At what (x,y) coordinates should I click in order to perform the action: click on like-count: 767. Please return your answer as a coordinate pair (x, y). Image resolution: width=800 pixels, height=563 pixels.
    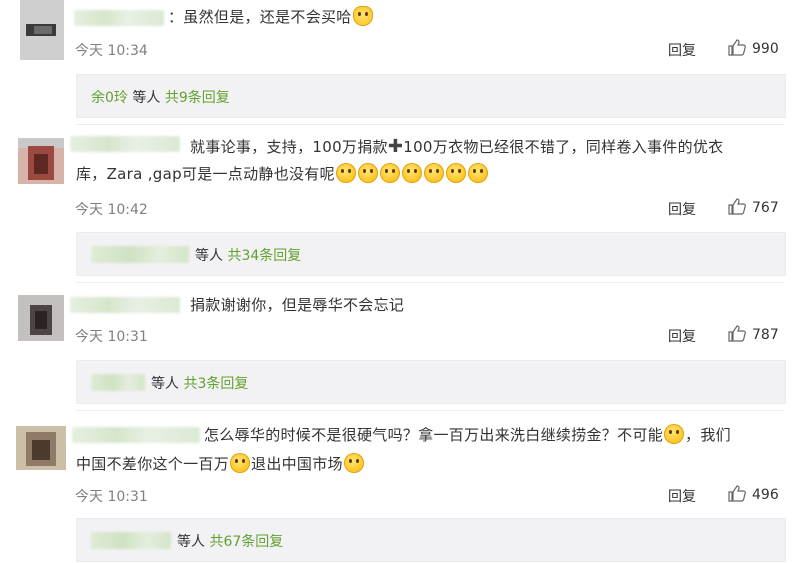
    Looking at the image, I should click on (765, 208).